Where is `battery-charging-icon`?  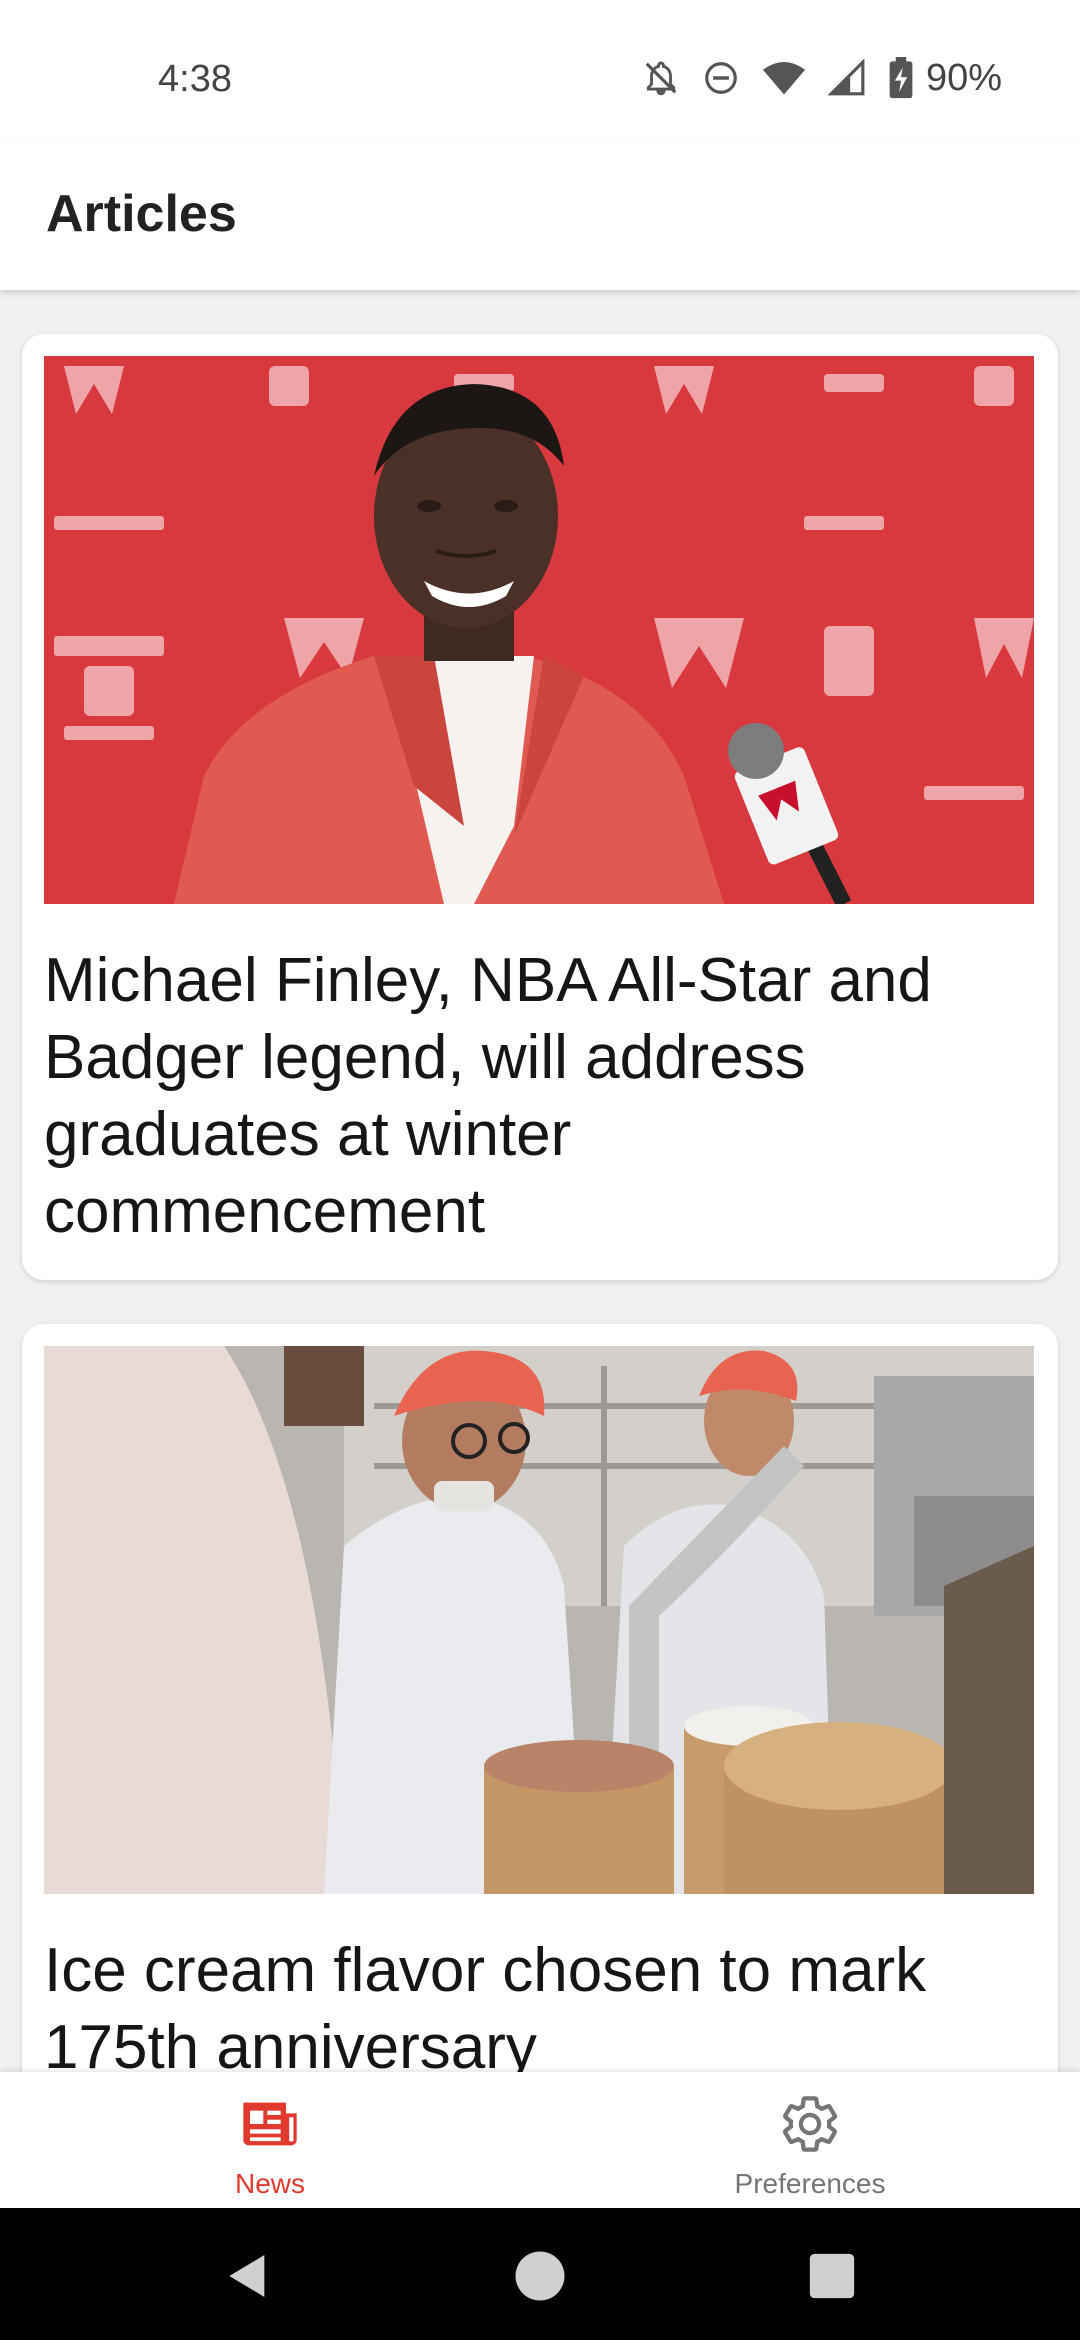 battery-charging-icon is located at coordinates (901, 78).